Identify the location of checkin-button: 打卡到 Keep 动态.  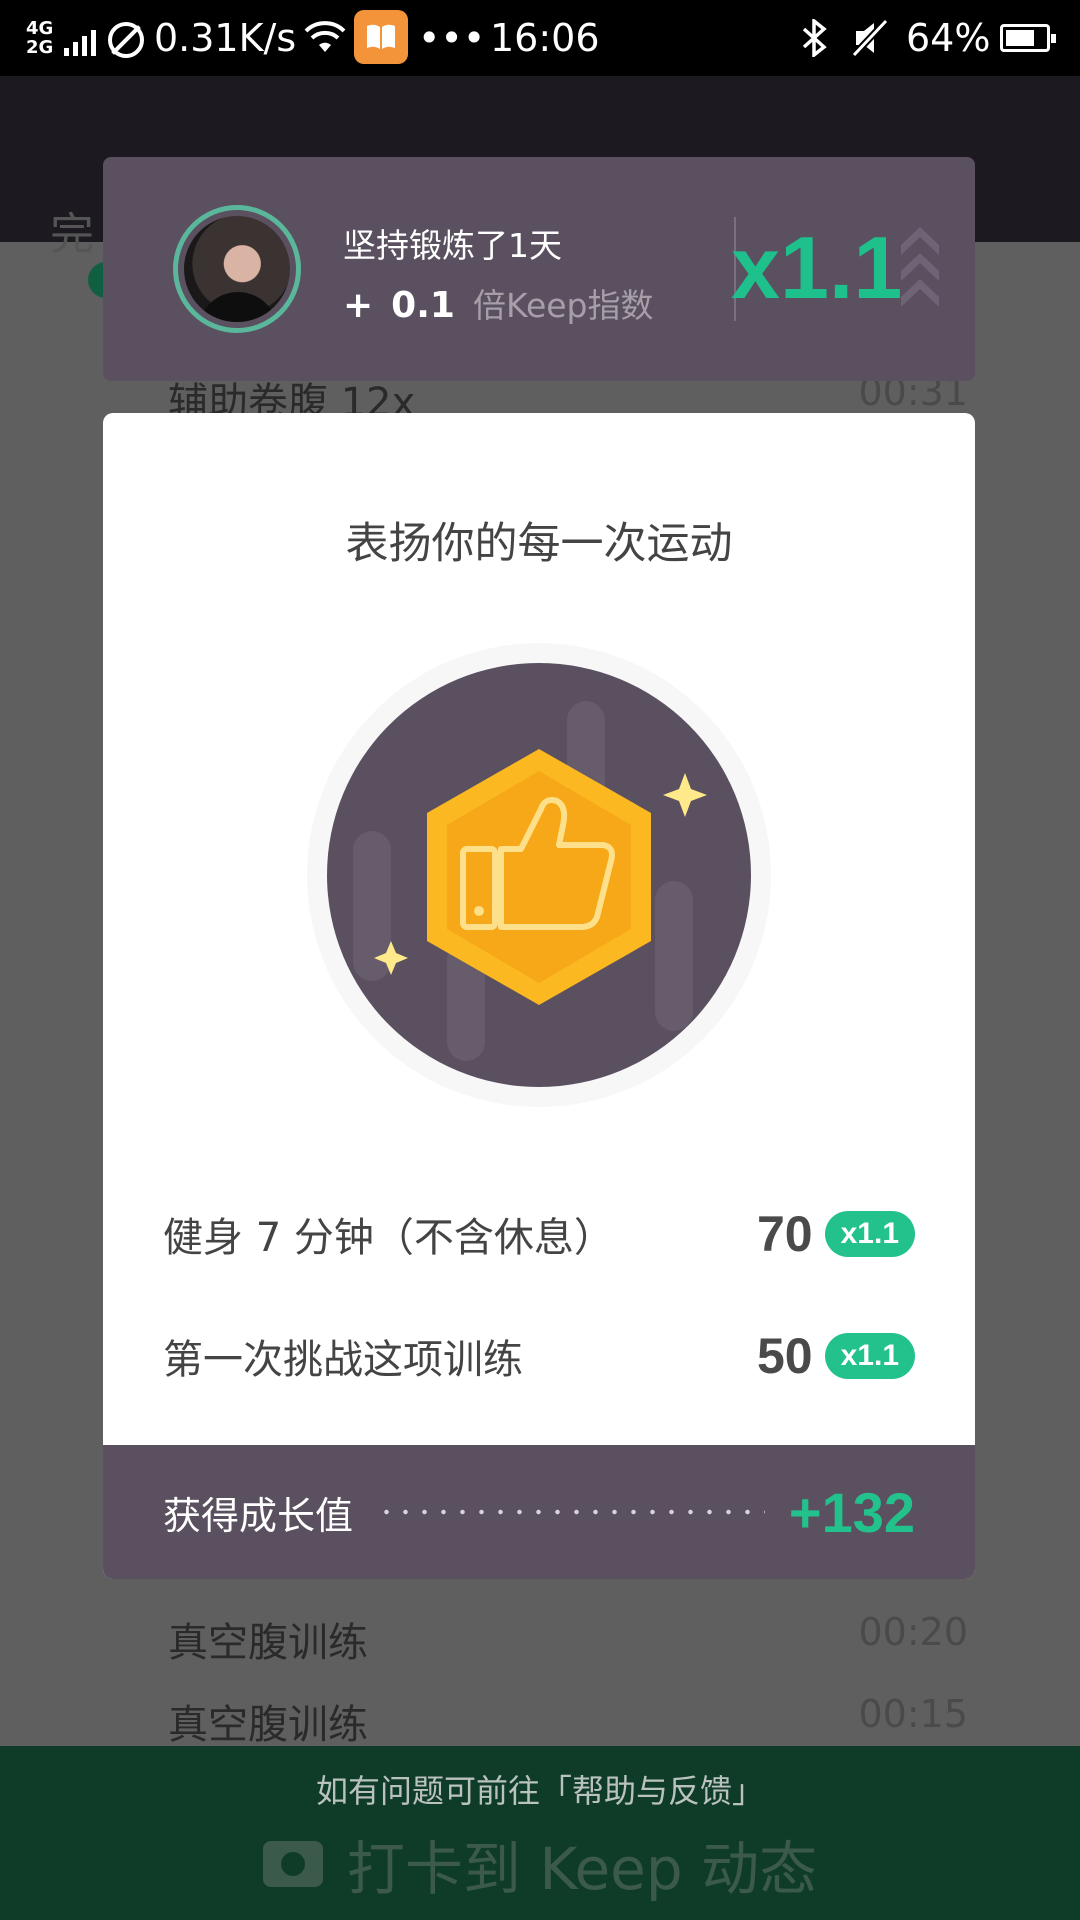
(540, 1864).